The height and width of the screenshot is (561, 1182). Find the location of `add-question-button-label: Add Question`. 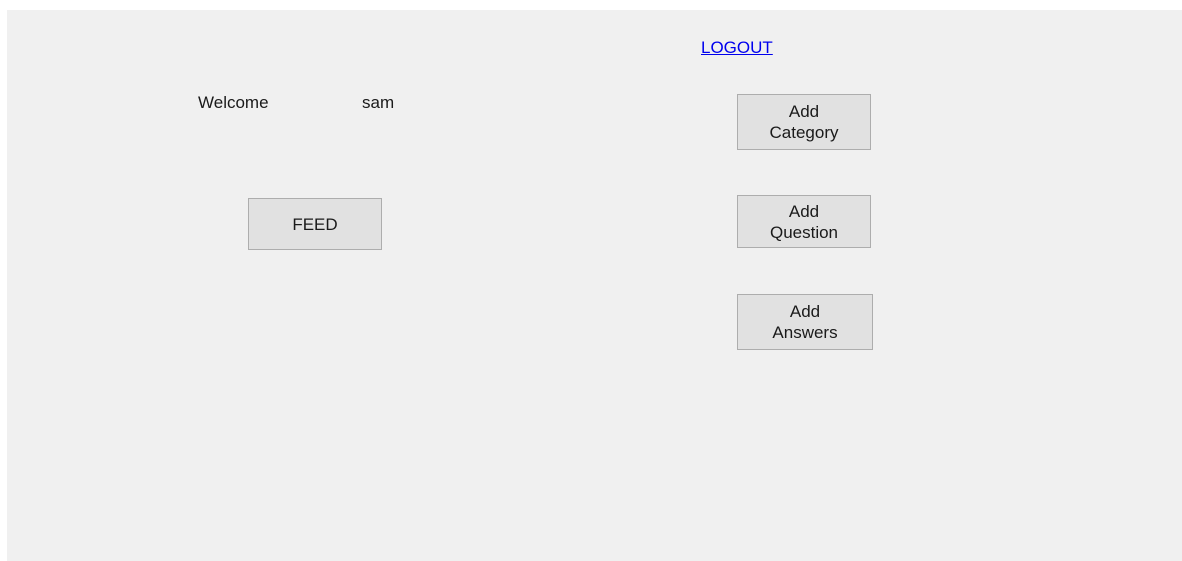

add-question-button-label: Add Question is located at coordinates (804, 221).